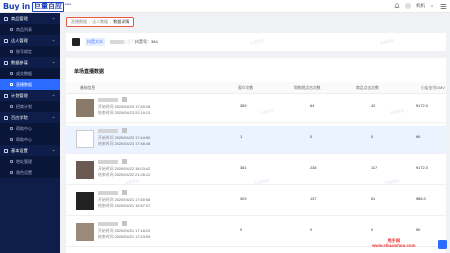 The width and height of the screenshot is (450, 253). Describe the element at coordinates (124, 205) in the screenshot. I see `end-time: 结束时间2020/04/21 19:57:07` at that location.